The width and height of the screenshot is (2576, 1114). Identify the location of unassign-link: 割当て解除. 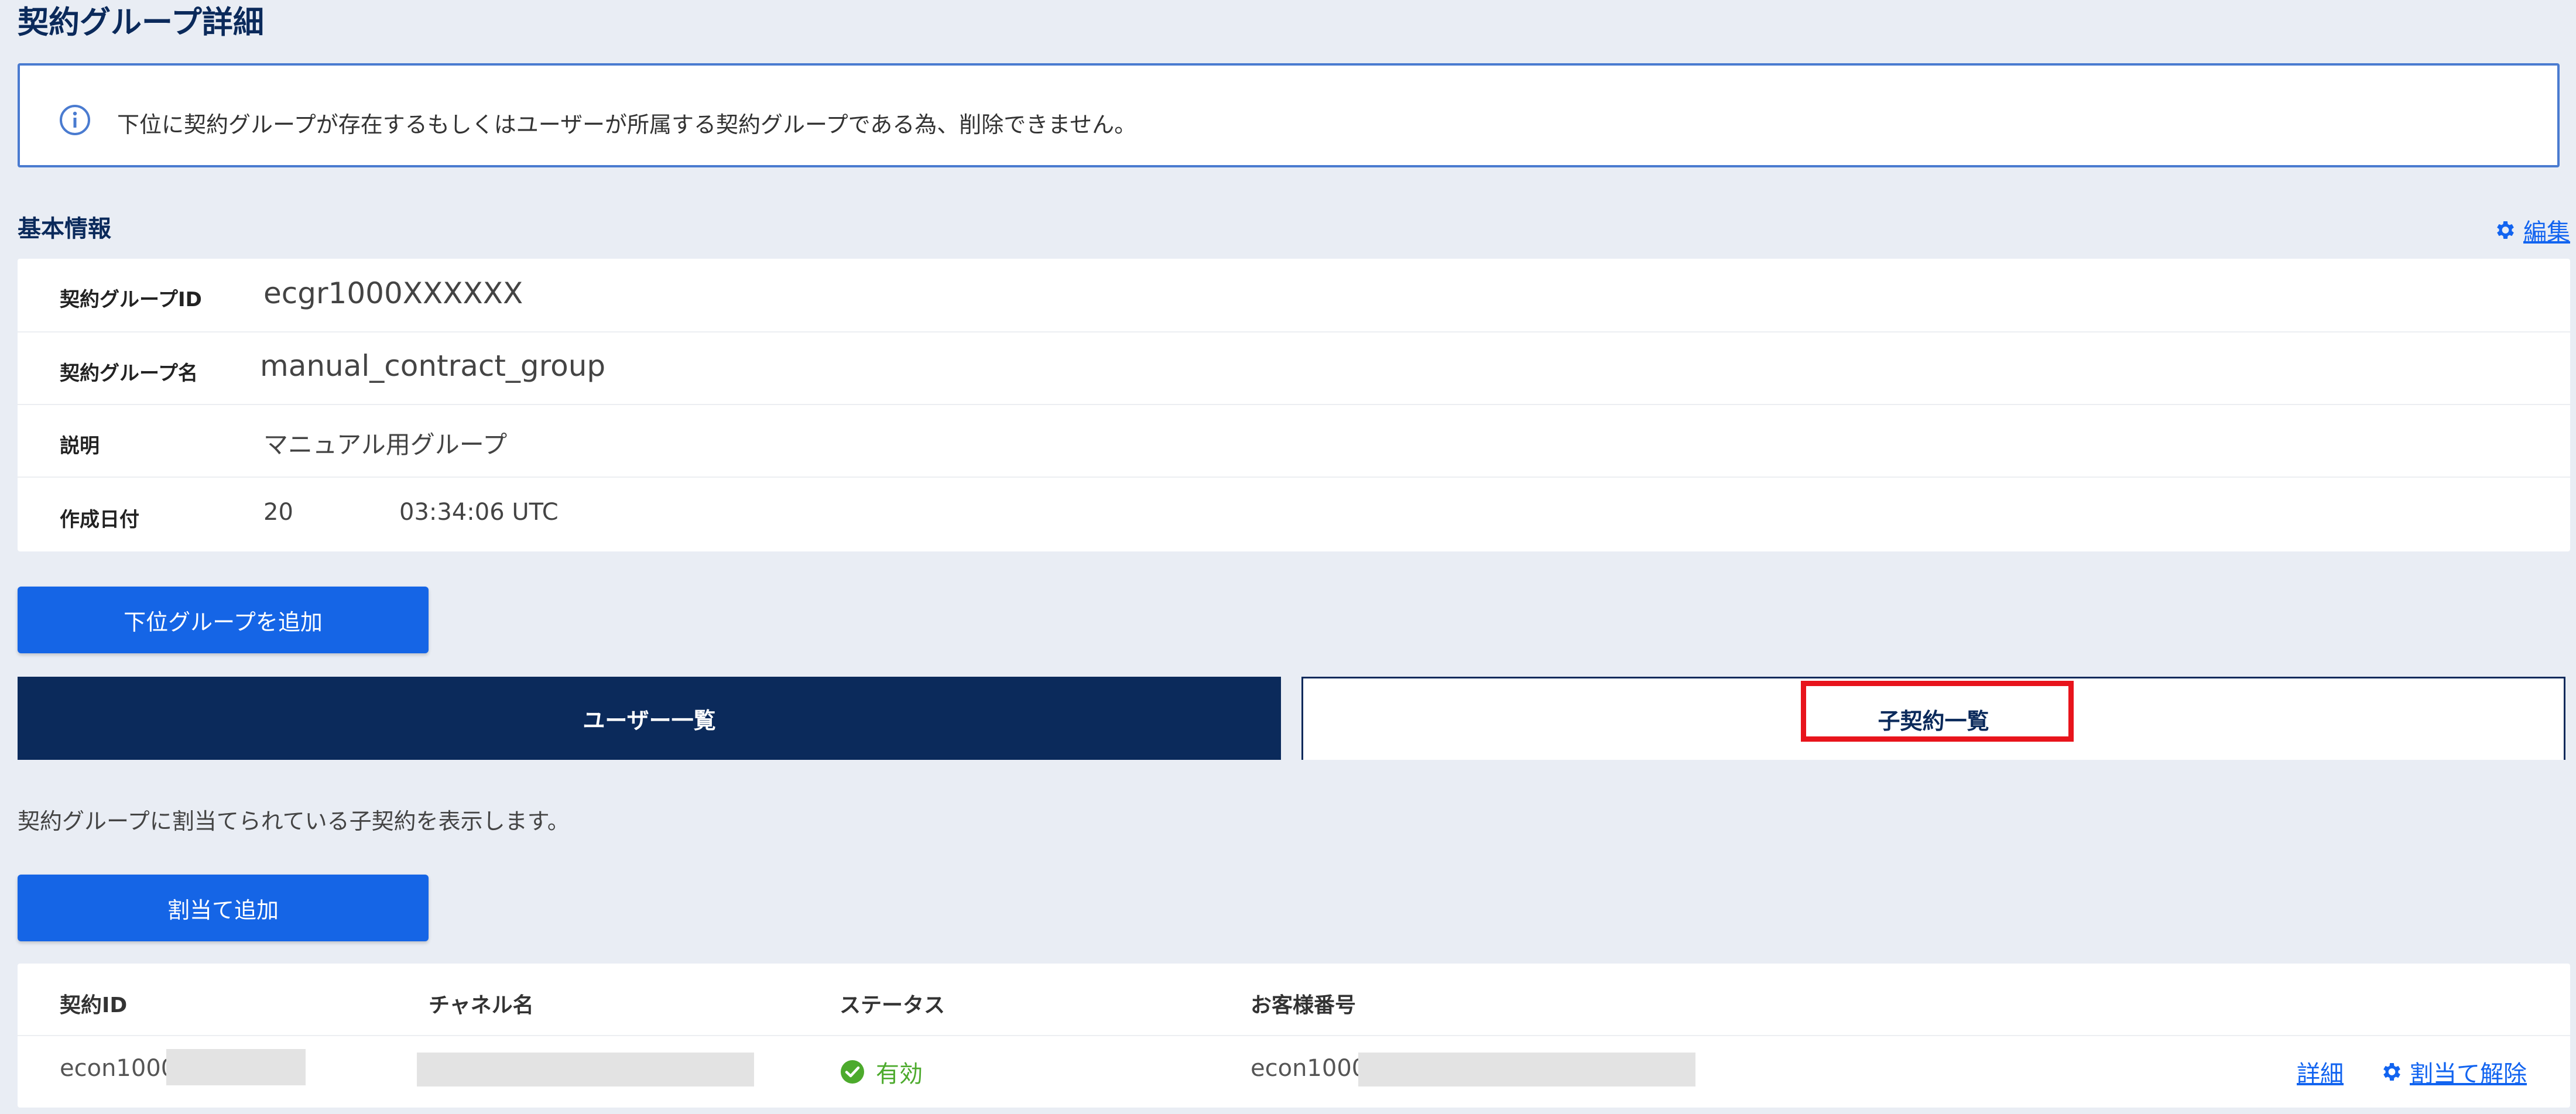
(2453, 1072).